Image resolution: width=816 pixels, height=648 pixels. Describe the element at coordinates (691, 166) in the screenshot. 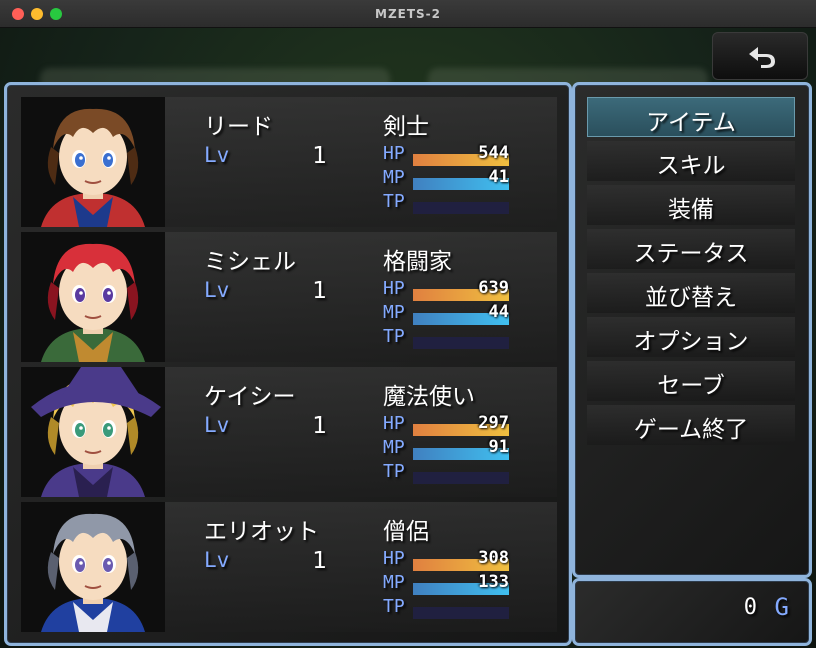

I see `menu-command-label: スキル` at that location.